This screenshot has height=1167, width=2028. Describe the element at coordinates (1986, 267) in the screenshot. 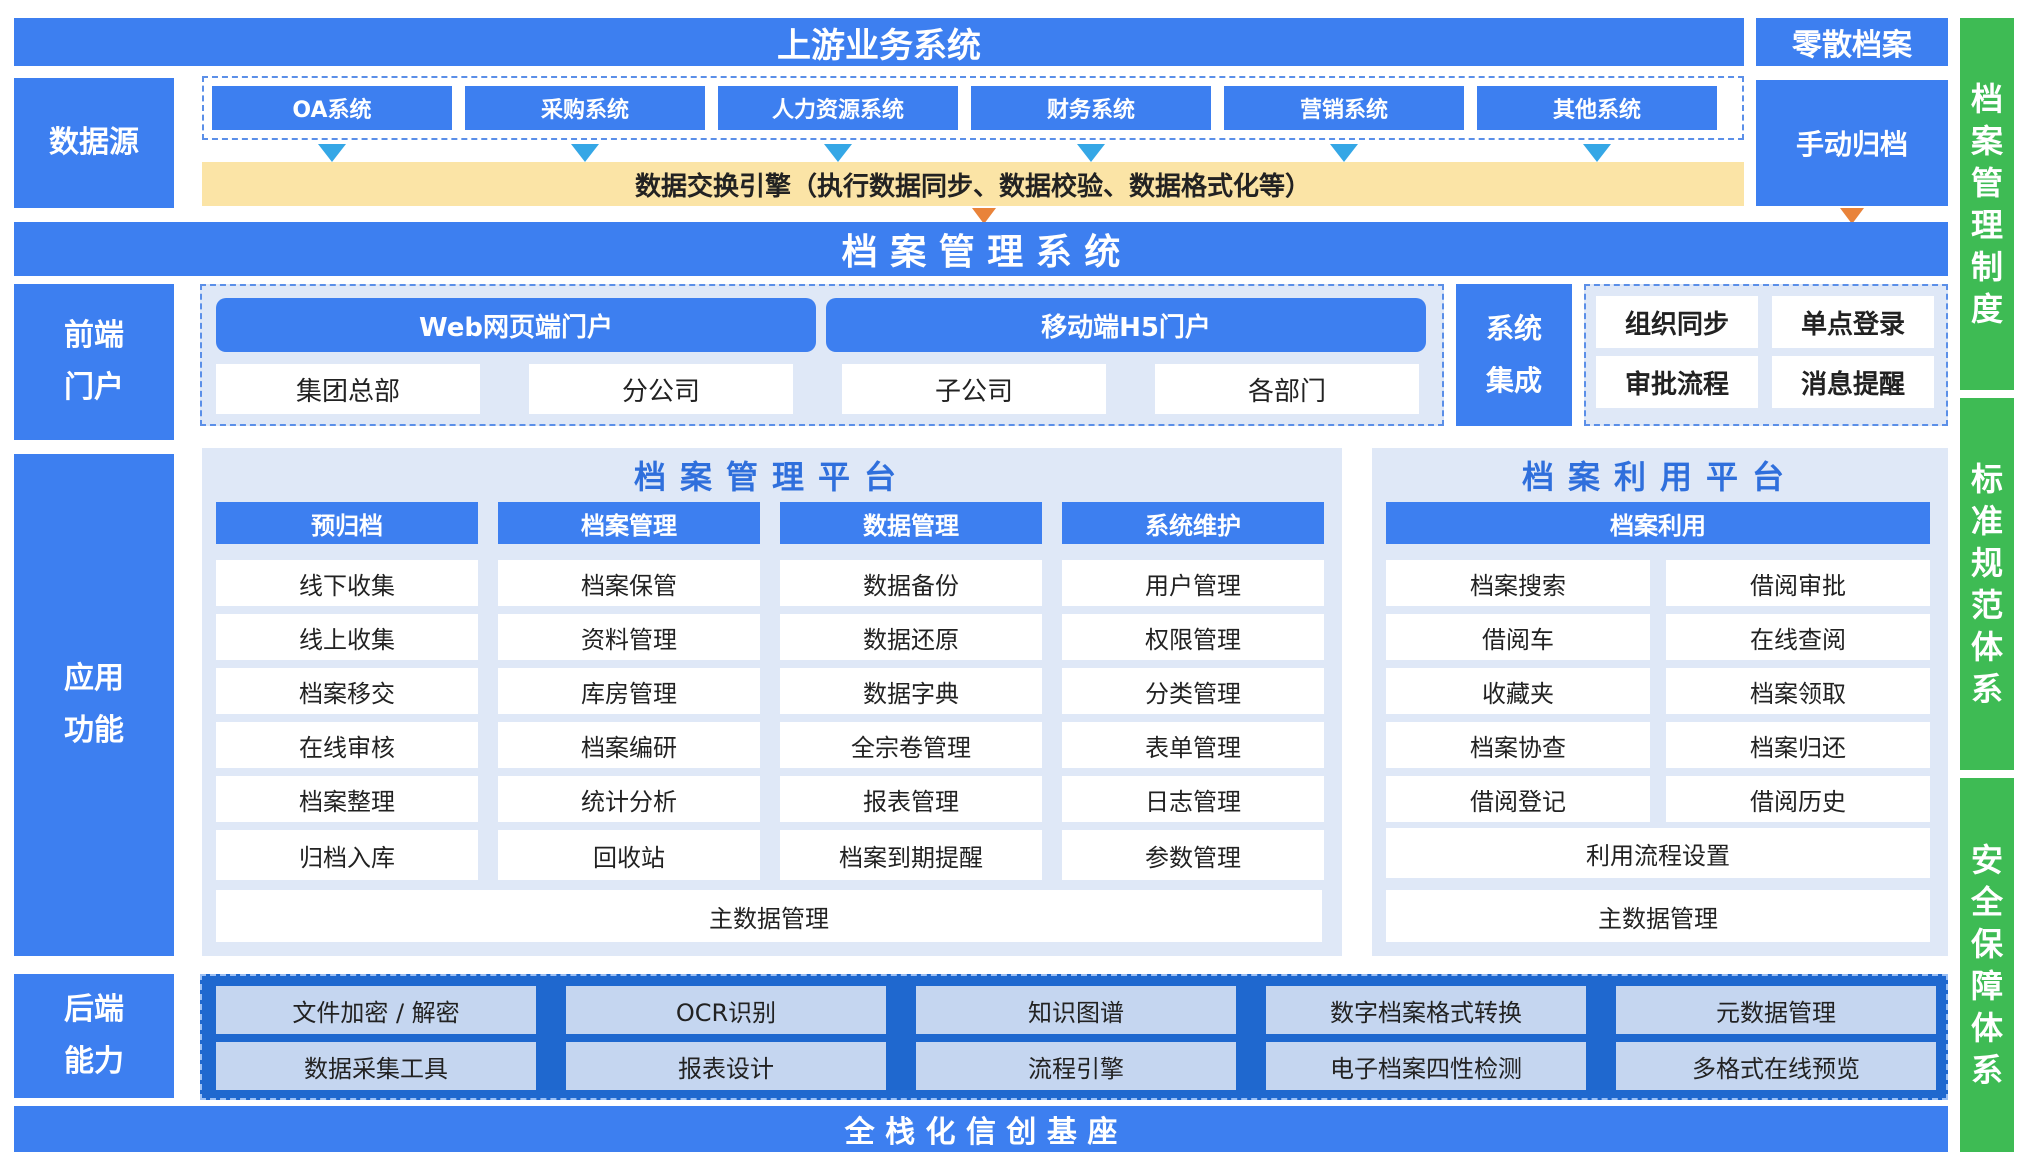

I see `vertical-char: 制` at that location.